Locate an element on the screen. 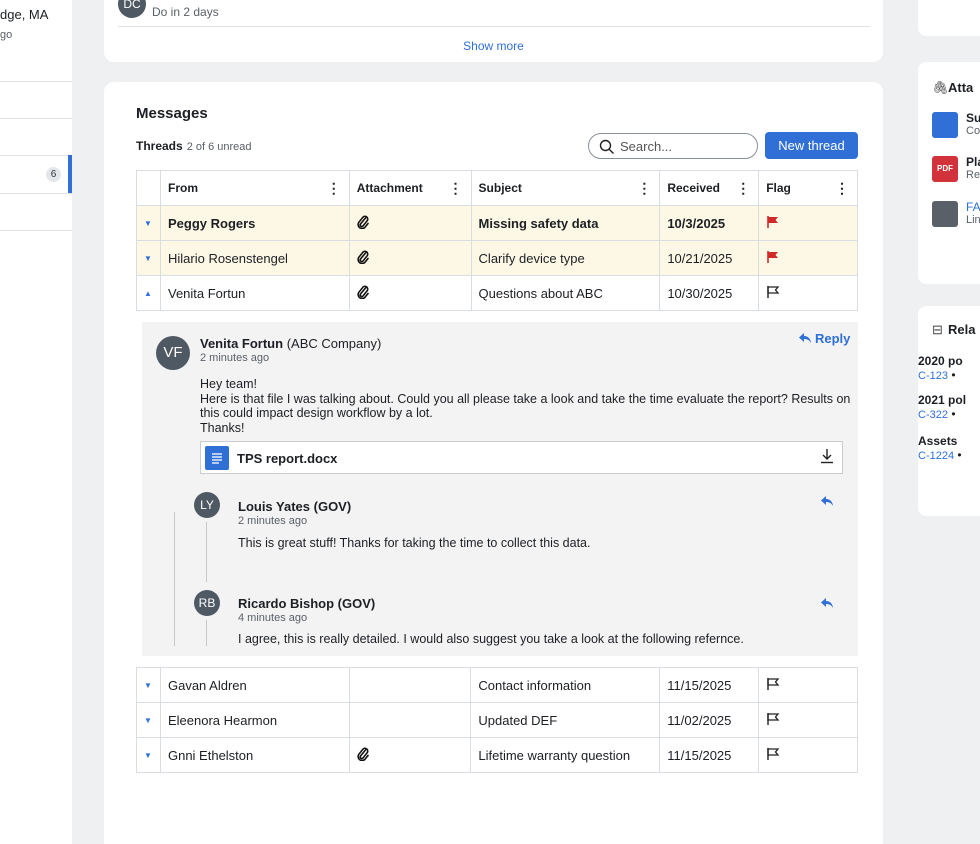 The width and height of the screenshot is (980, 844). from-cell: Hilario Rosenstengel is located at coordinates (254, 258).